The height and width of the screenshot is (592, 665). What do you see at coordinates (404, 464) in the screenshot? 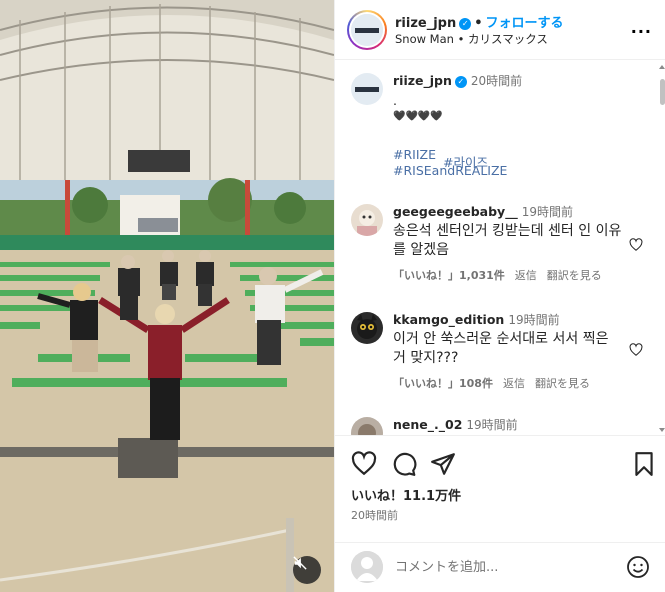
I see `comment-icon` at bounding box center [404, 464].